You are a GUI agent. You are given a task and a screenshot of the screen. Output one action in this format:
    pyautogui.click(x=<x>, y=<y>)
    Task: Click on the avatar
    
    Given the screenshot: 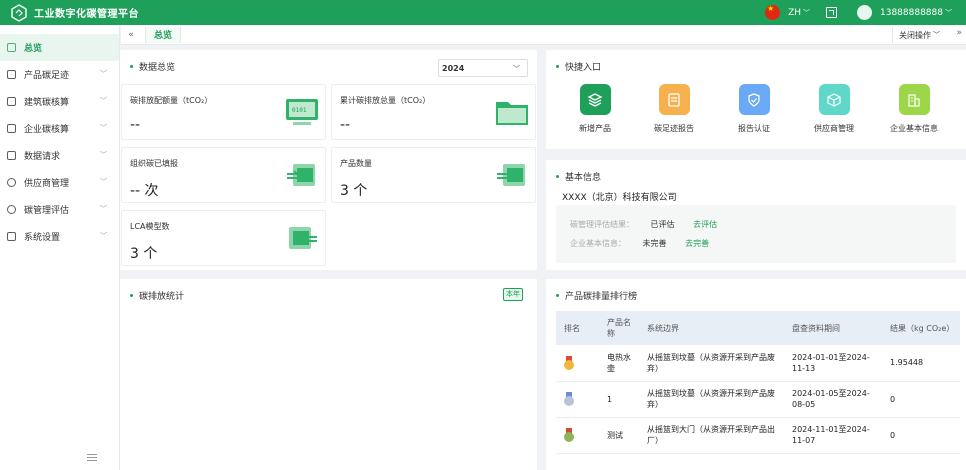 What is the action you would take?
    pyautogui.click(x=864, y=12)
    